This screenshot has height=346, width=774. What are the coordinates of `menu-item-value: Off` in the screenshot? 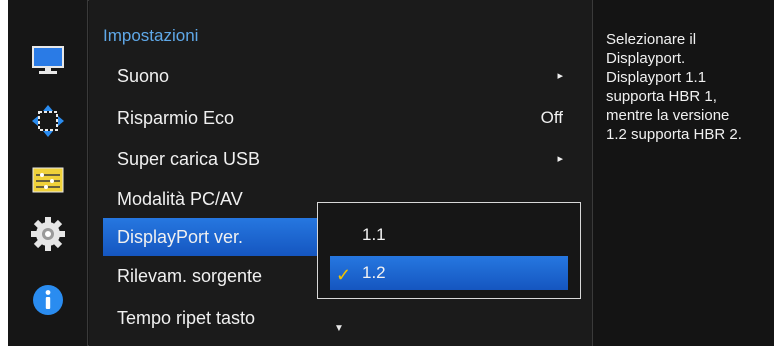 It's located at (551, 117).